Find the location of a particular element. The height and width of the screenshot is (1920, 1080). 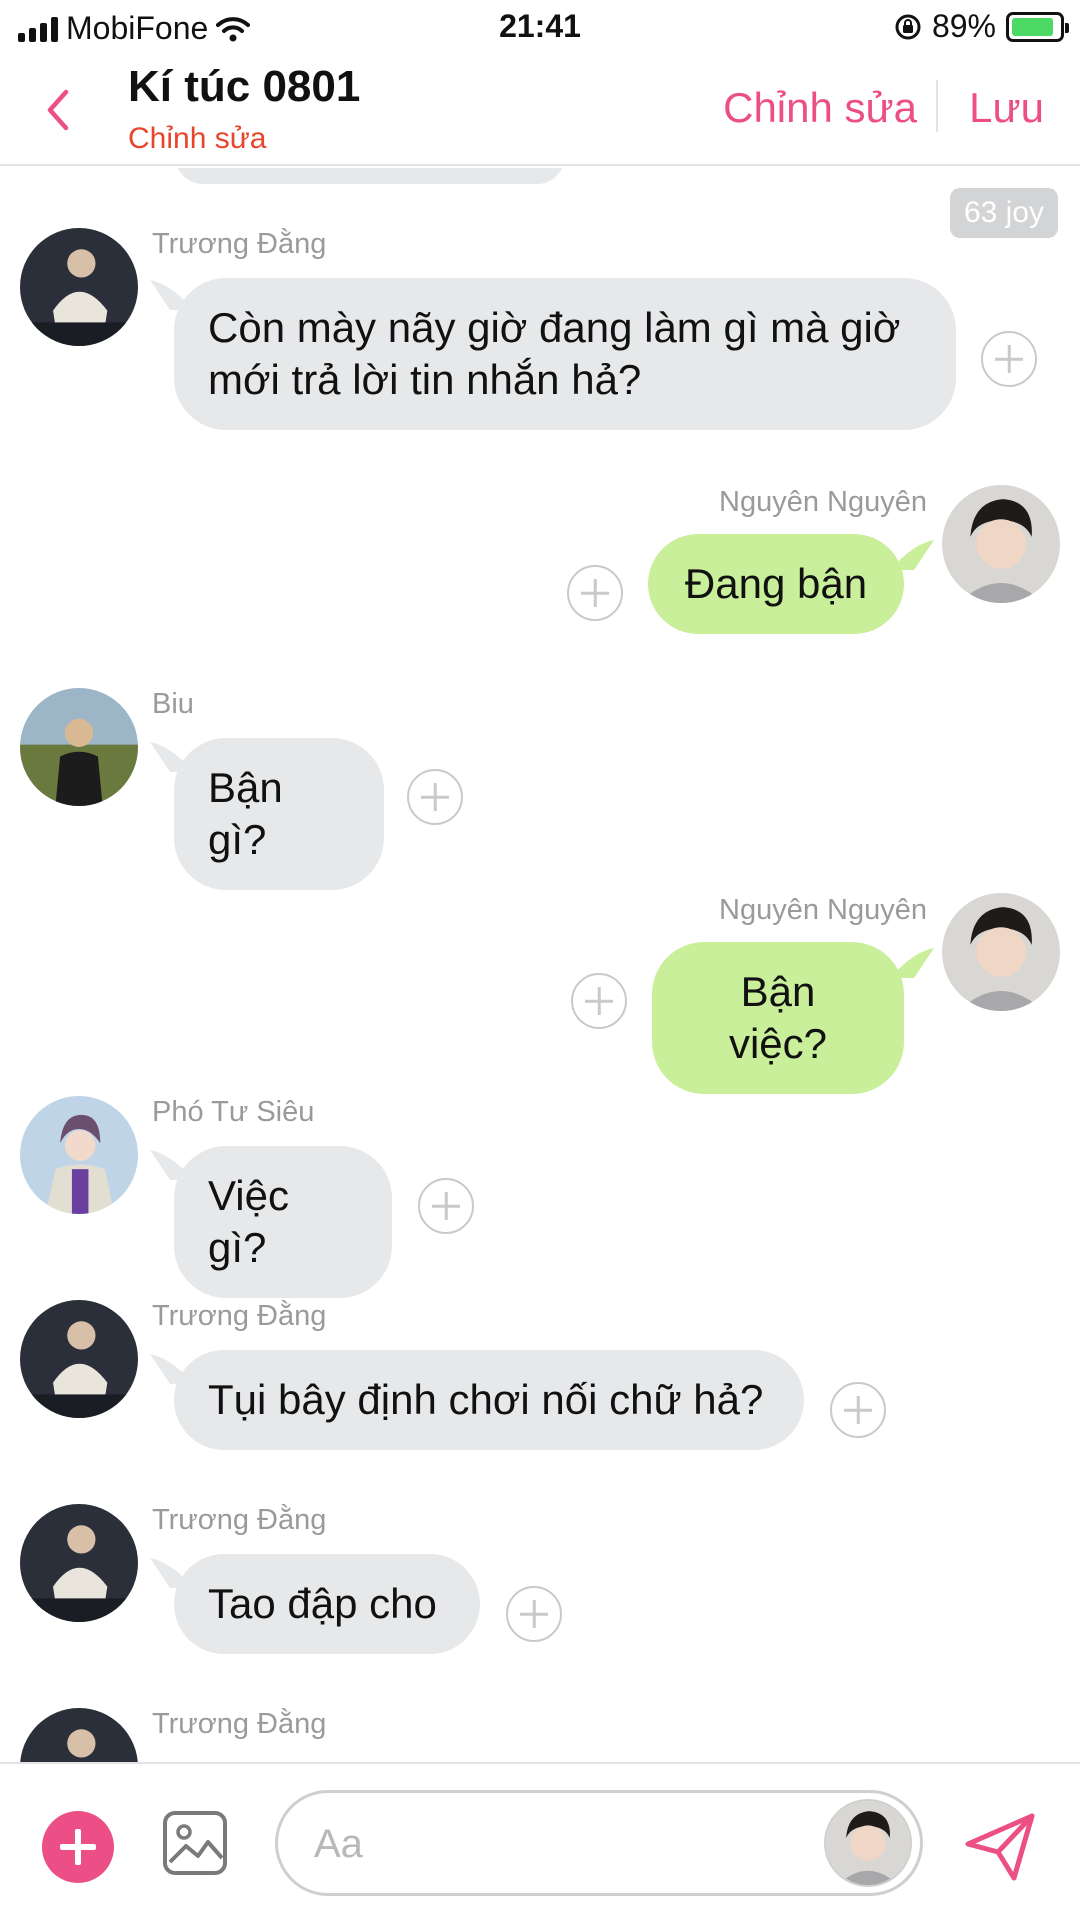

message-bubble: Bận việc? is located at coordinates (778, 1018).